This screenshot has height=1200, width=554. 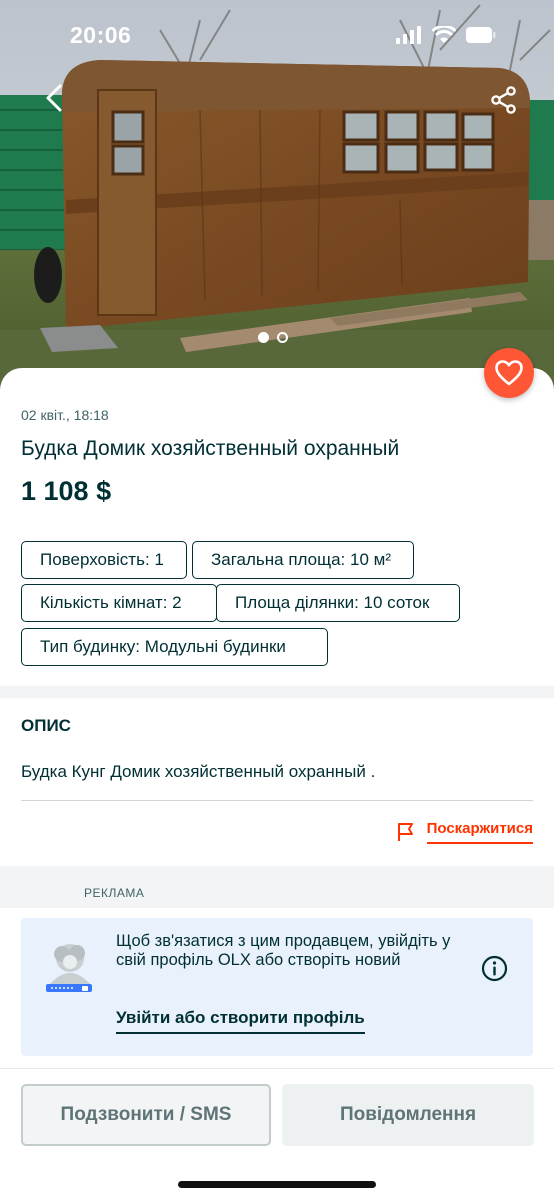 I want to click on status-bar: 20:06, so click(x=277, y=35).